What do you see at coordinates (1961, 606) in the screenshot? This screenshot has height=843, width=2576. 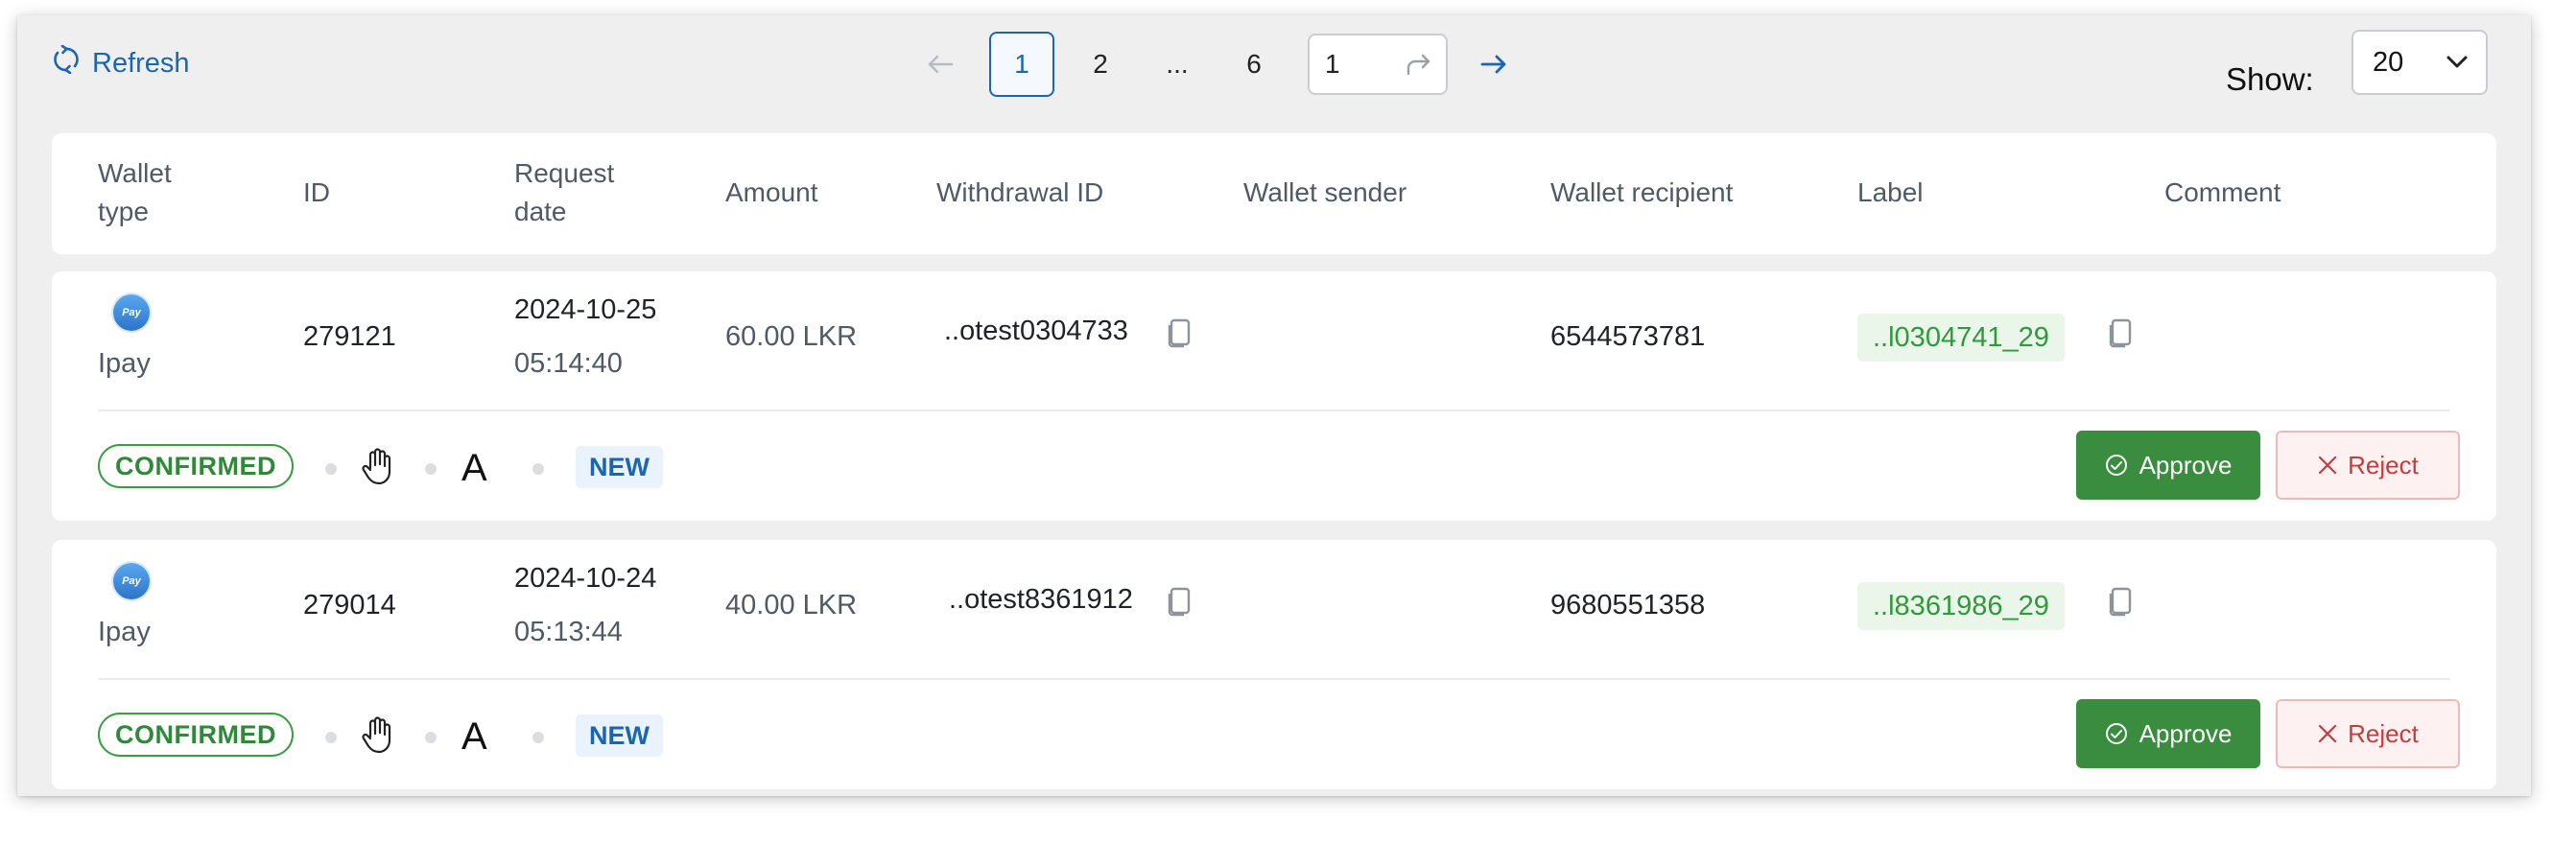 I see `label-chip: ..l8361986_29` at bounding box center [1961, 606].